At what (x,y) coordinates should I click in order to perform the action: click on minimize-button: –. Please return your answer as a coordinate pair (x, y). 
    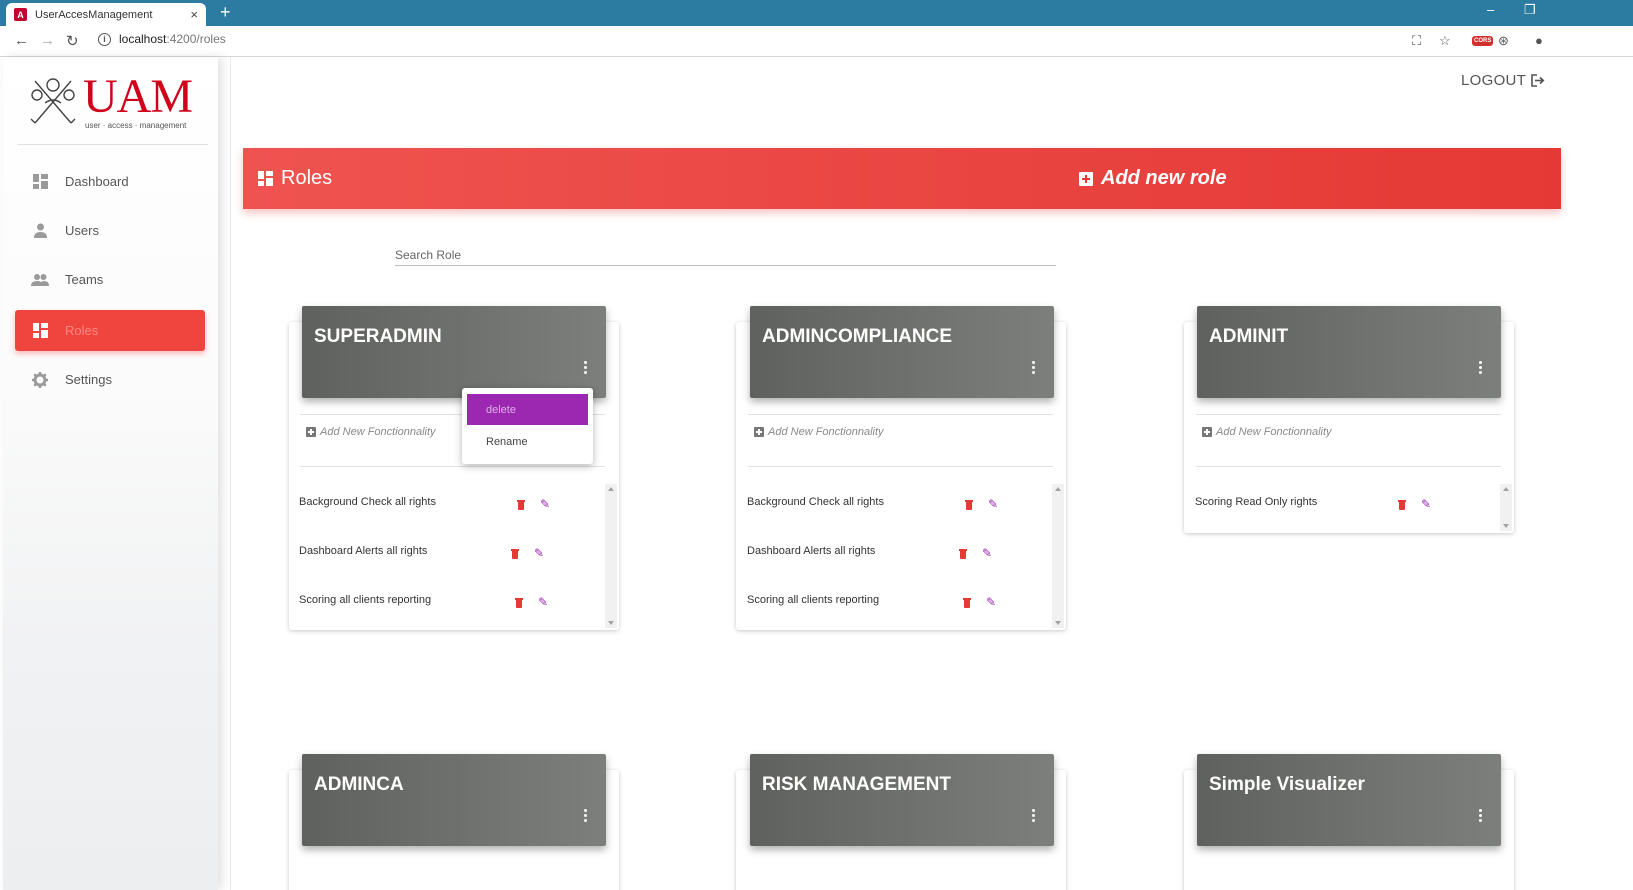
    Looking at the image, I should click on (1490, 9).